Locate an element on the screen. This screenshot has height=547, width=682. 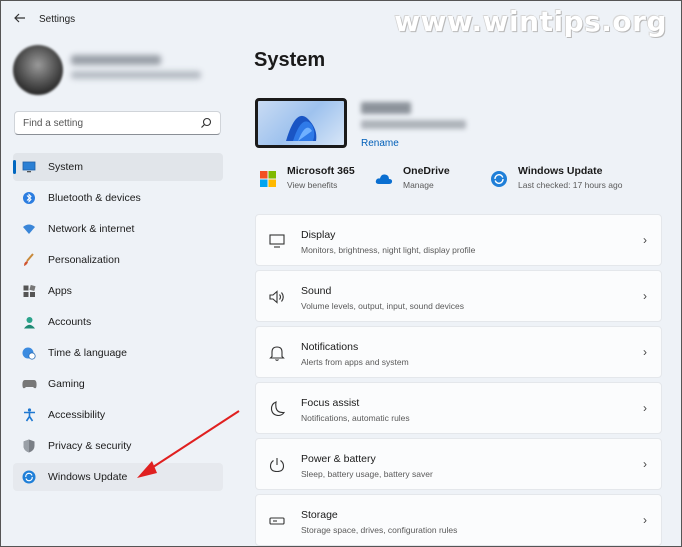
globe-clock-icon is located at coordinates (29, 353).